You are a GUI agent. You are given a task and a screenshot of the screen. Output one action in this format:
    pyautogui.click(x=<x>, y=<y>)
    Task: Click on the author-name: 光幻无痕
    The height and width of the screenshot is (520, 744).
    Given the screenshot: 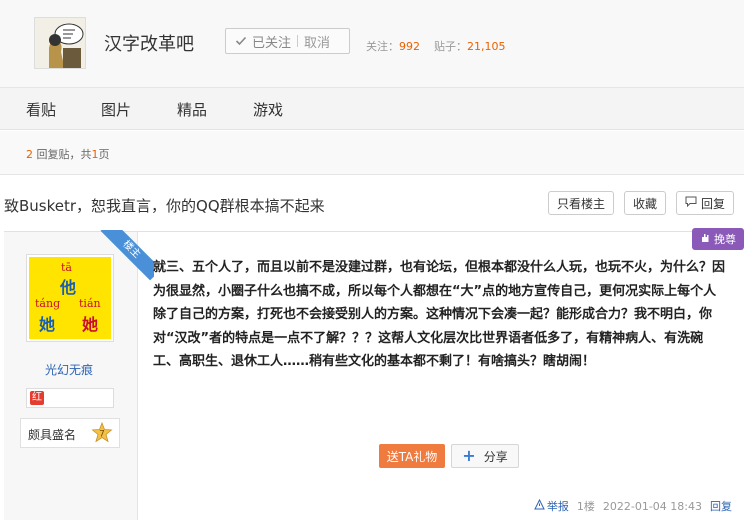 What is the action you would take?
    pyautogui.click(x=69, y=369)
    